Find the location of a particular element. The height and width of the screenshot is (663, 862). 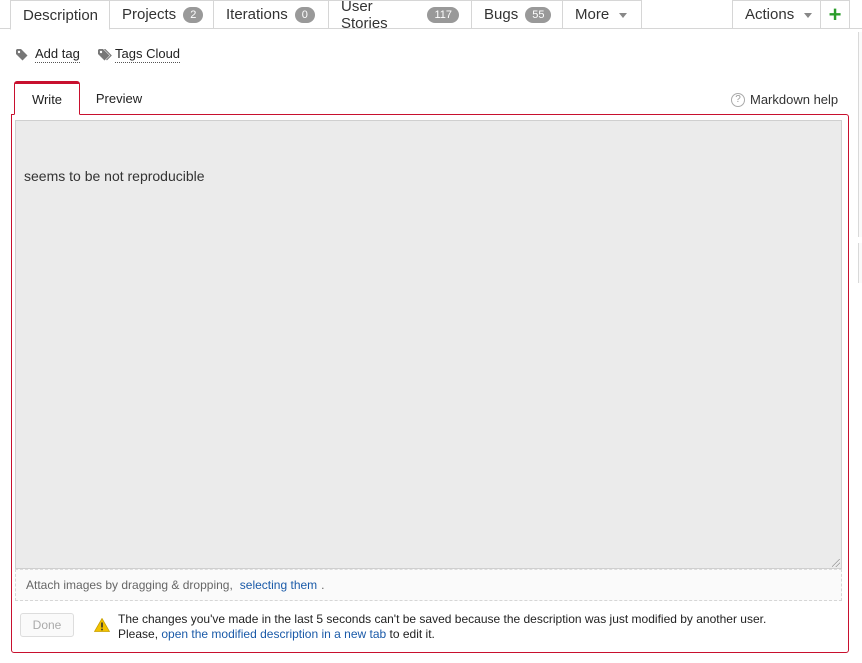

tab-label: User Stories is located at coordinates (364, 16).